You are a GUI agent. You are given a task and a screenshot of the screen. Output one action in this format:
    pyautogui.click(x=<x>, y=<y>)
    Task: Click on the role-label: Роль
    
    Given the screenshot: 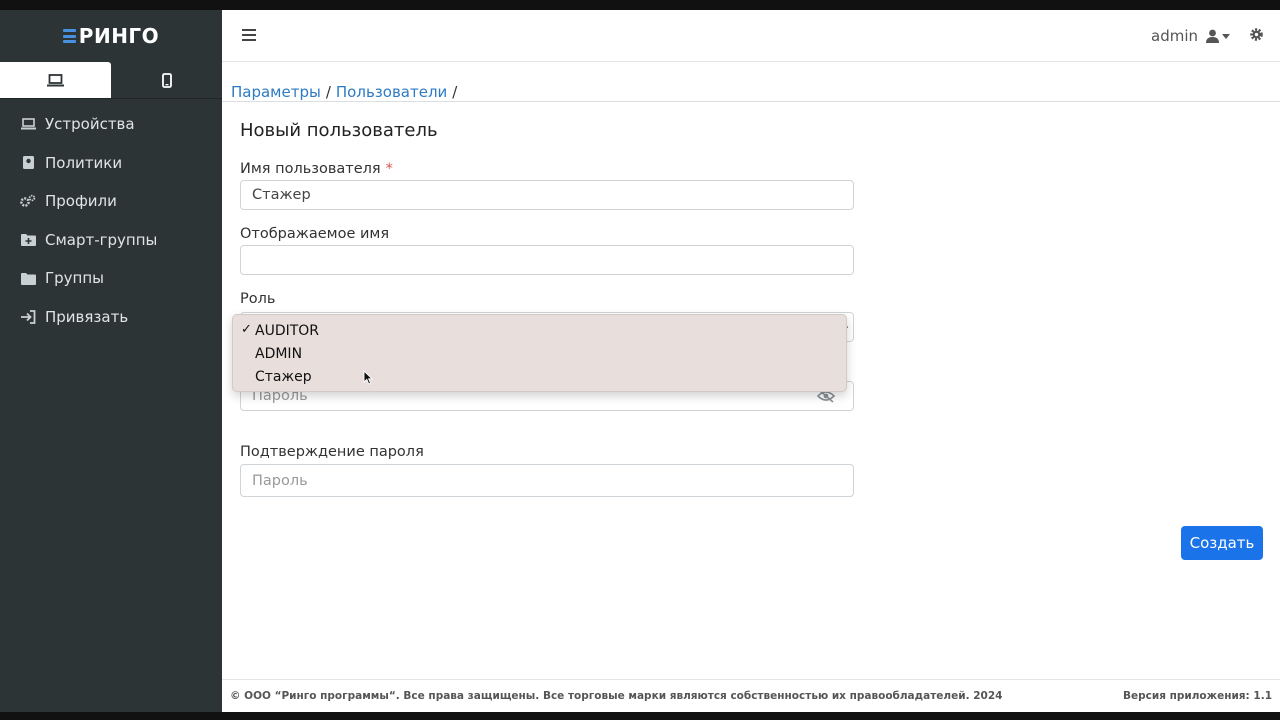 What is the action you would take?
    pyautogui.click(x=258, y=299)
    